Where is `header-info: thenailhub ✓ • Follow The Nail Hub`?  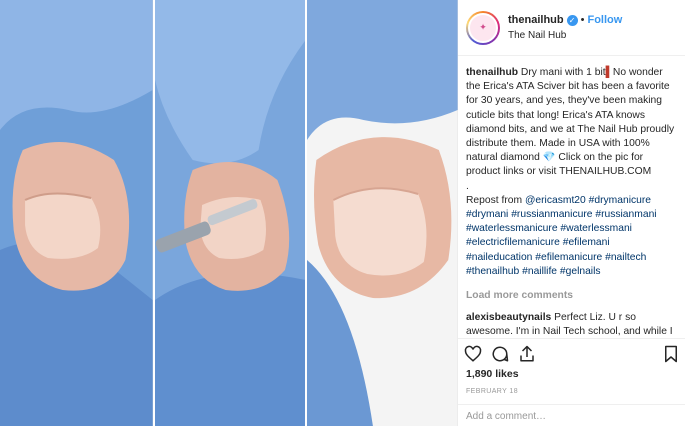 header-info: thenailhub ✓ • Follow The Nail Hub is located at coordinates (565, 28).